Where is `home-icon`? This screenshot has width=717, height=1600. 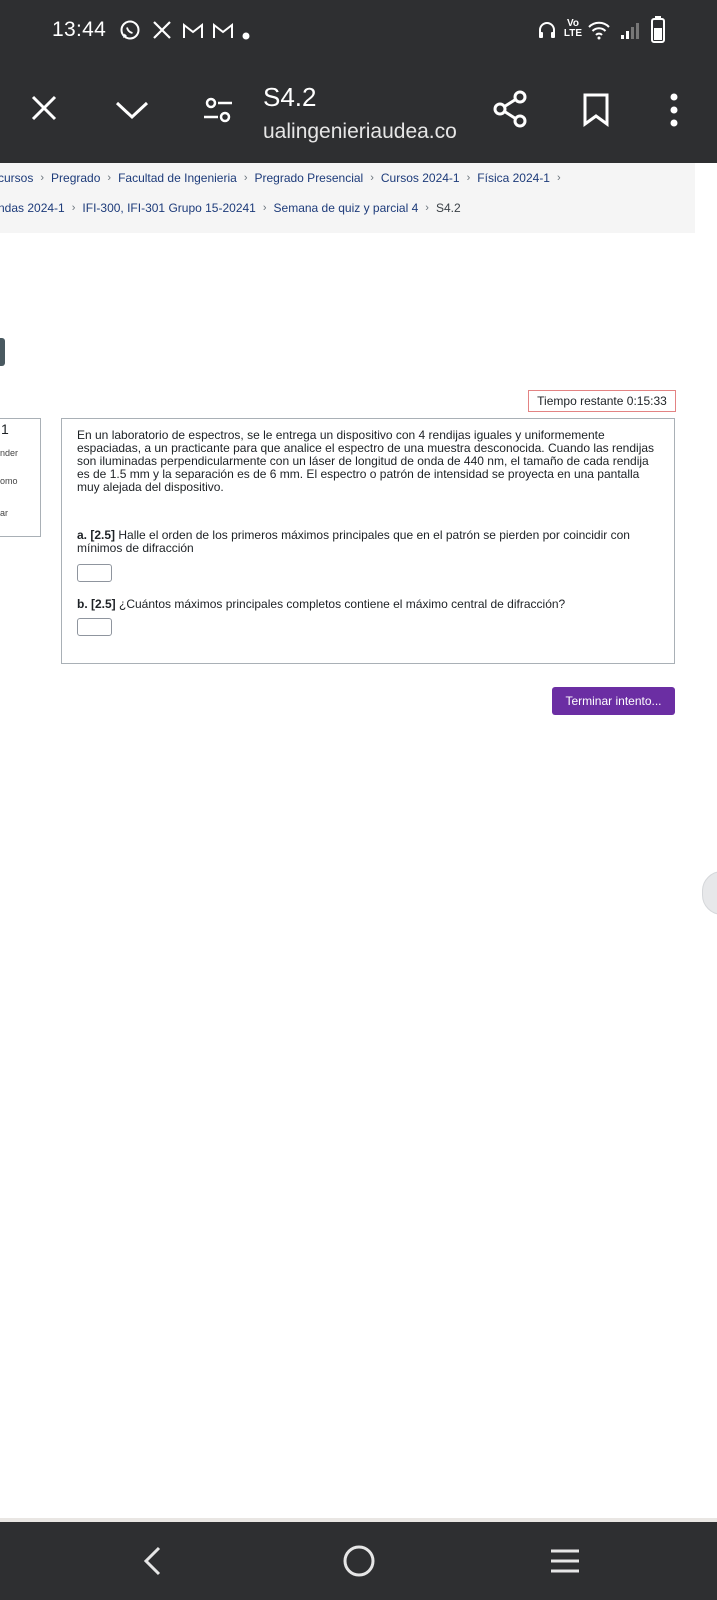 home-icon is located at coordinates (359, 1561).